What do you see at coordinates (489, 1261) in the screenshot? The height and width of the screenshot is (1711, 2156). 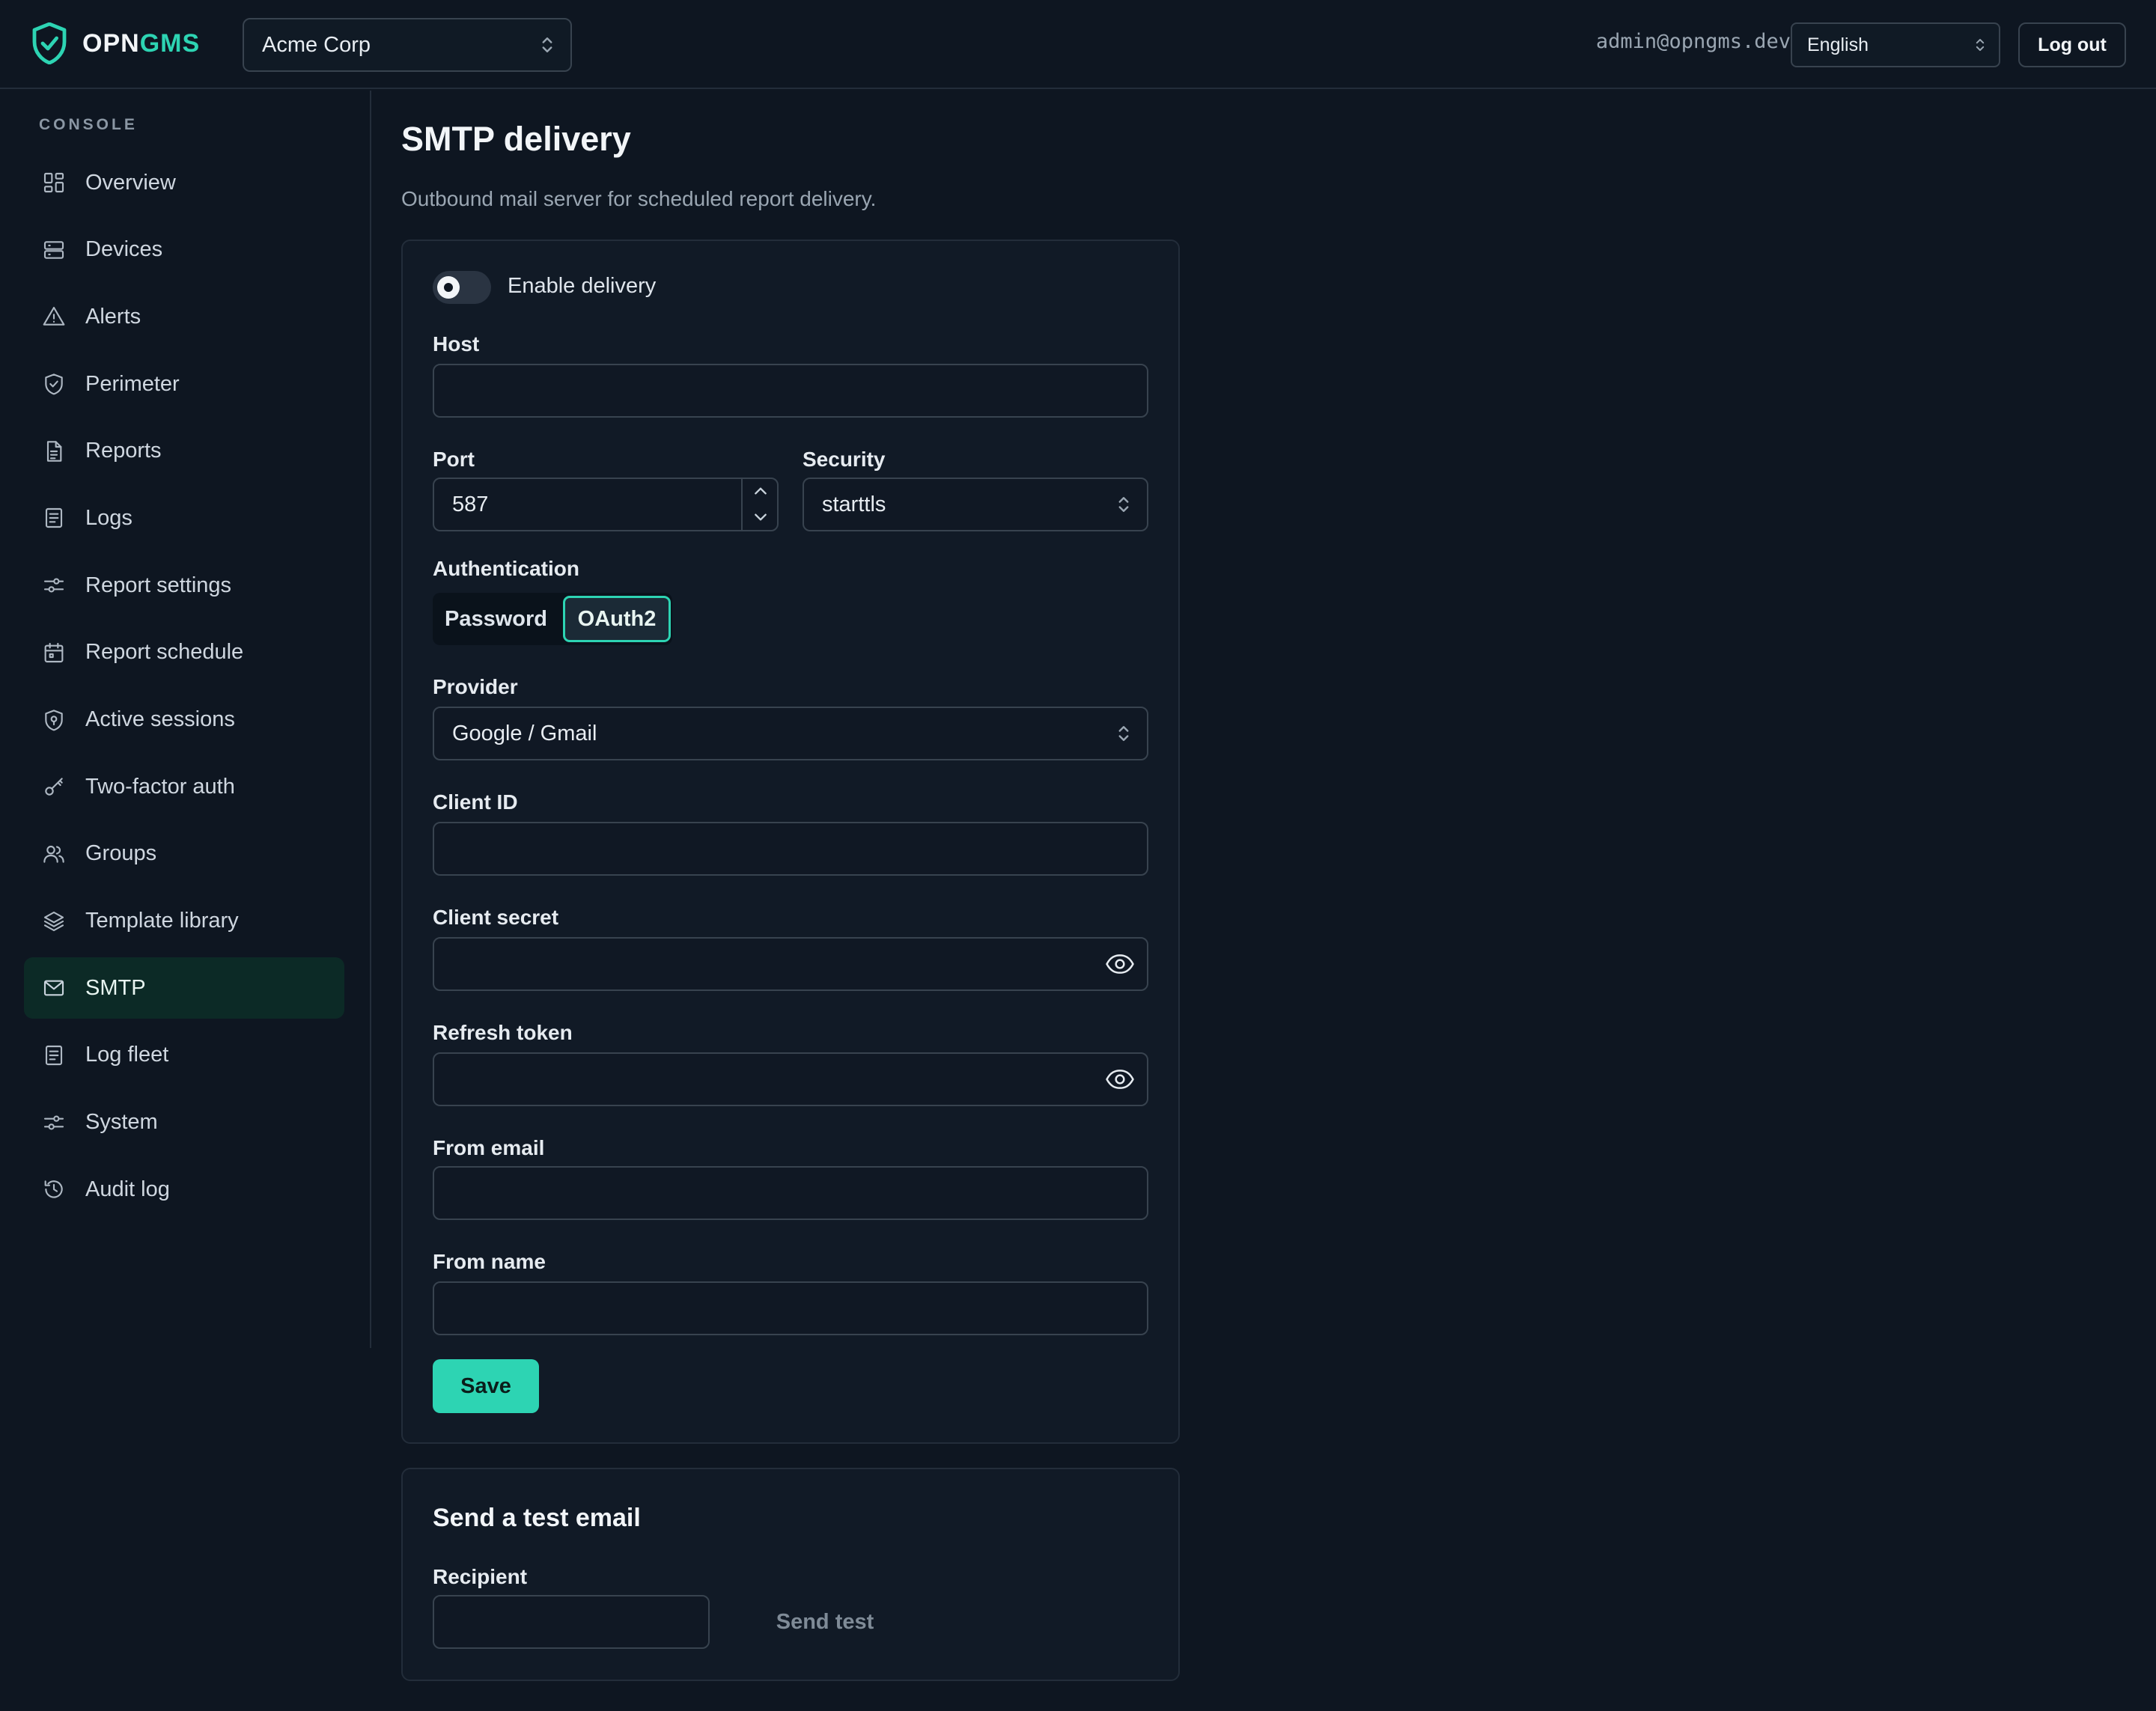 I see `from-name-label: From name` at bounding box center [489, 1261].